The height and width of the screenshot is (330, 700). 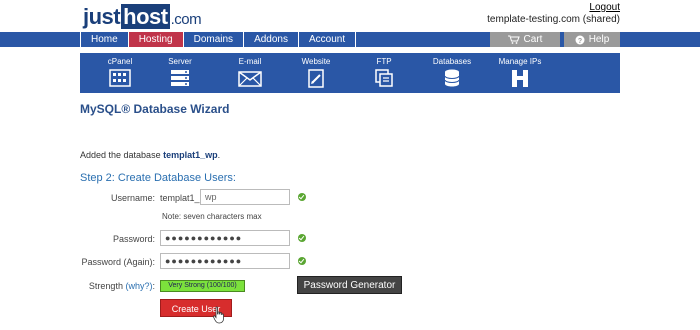 I want to click on cart-button: Cart, so click(x=525, y=39).